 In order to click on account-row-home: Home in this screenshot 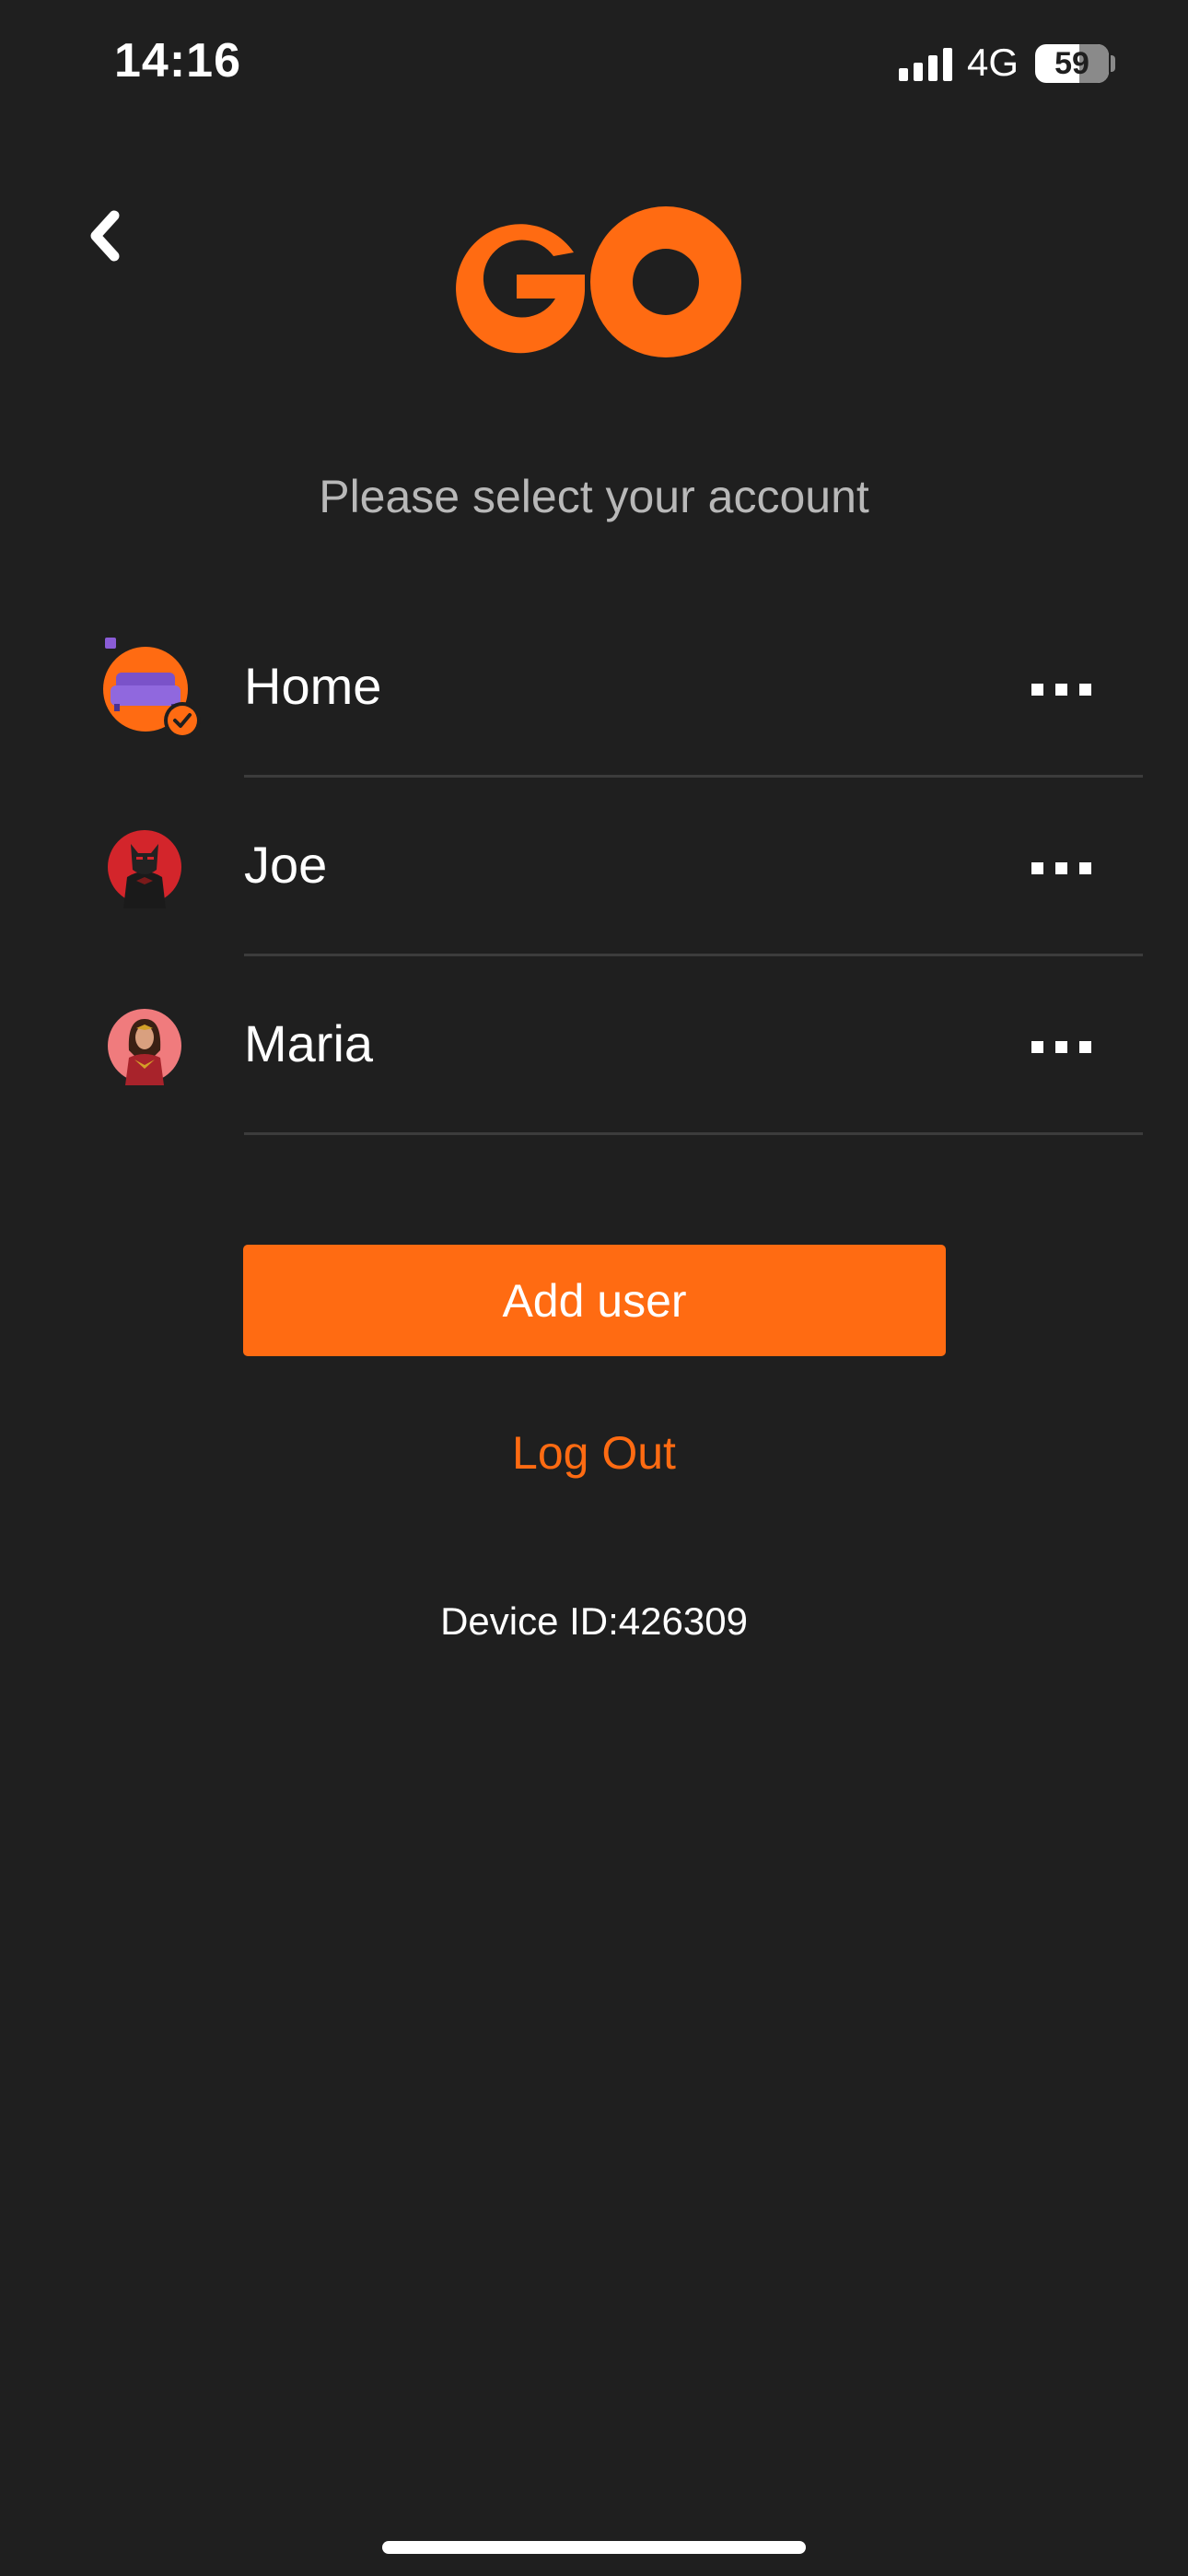, I will do `click(594, 688)`.